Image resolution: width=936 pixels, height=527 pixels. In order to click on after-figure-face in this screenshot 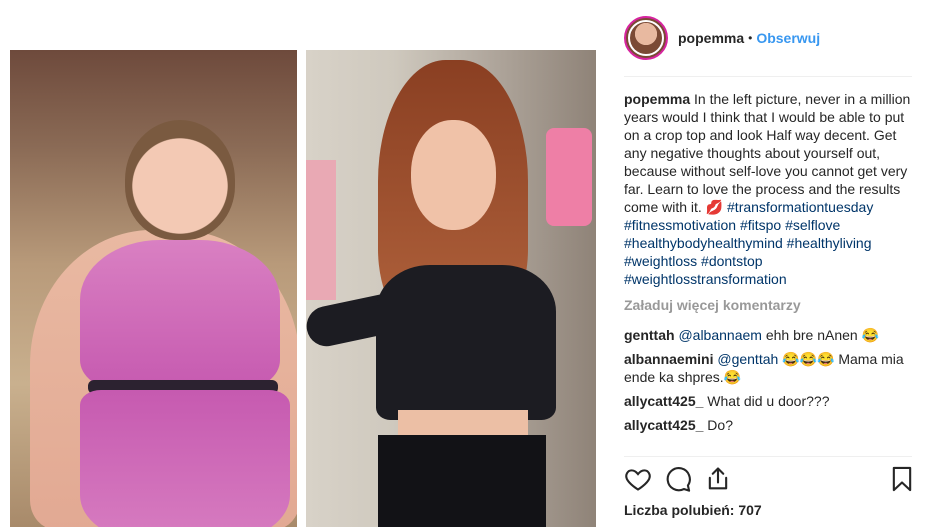, I will do `click(453, 175)`.